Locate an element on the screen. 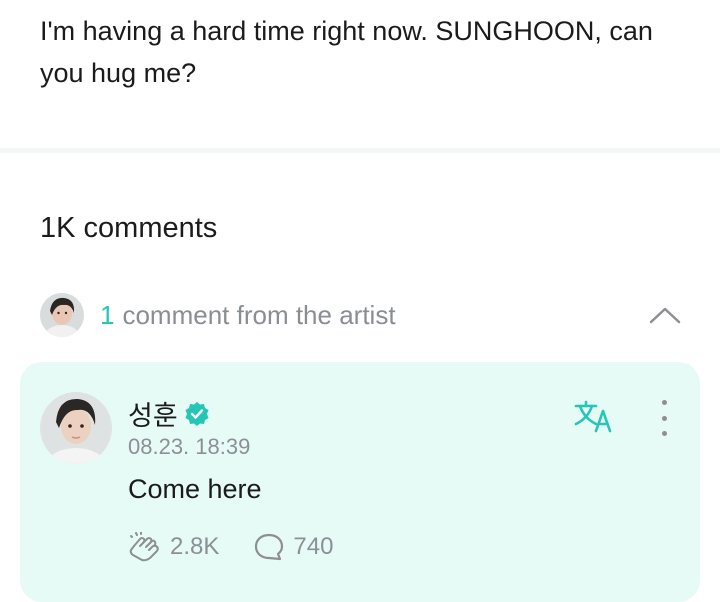  reply-button: 740 is located at coordinates (293, 547).